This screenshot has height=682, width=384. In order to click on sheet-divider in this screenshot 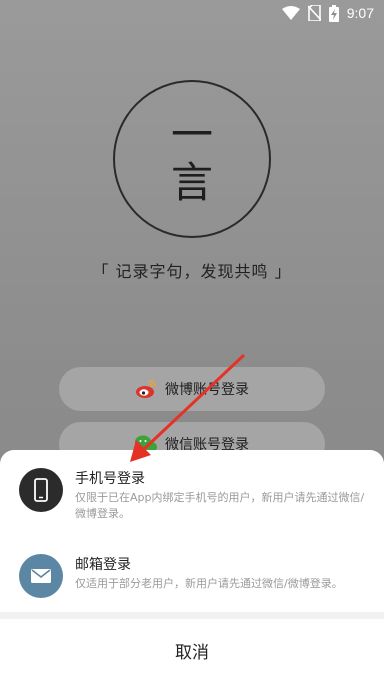, I will do `click(192, 615)`.